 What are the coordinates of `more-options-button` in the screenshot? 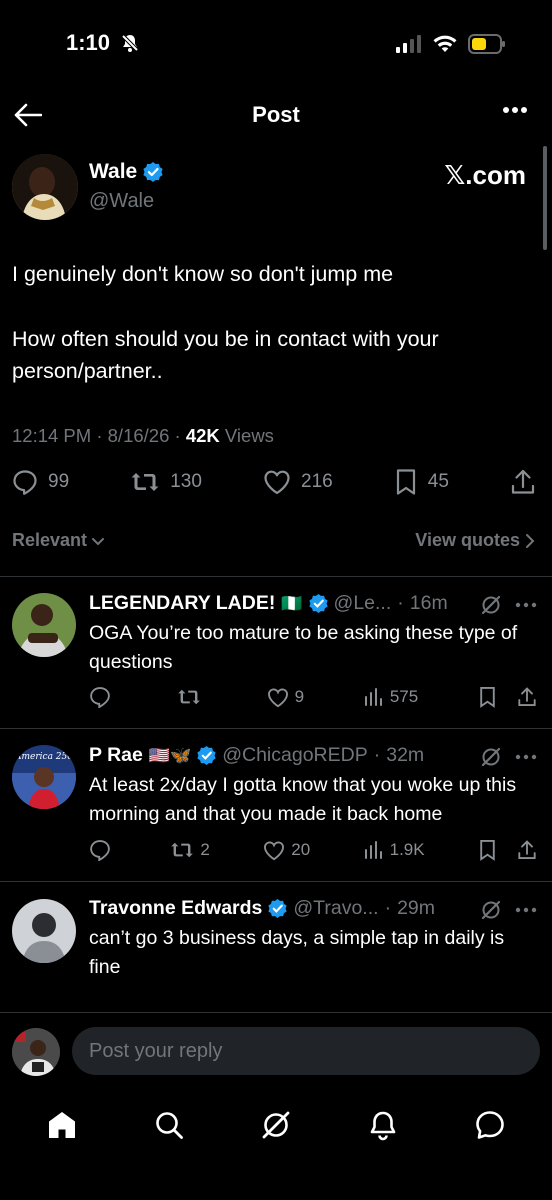 It's located at (515, 110).